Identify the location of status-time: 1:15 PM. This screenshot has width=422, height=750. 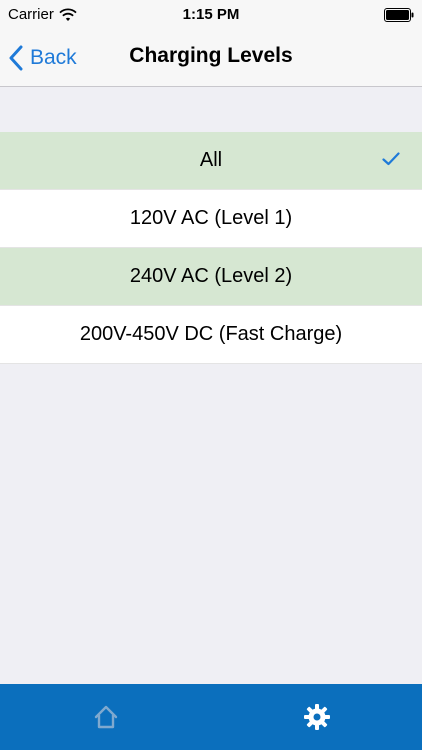
(211, 14).